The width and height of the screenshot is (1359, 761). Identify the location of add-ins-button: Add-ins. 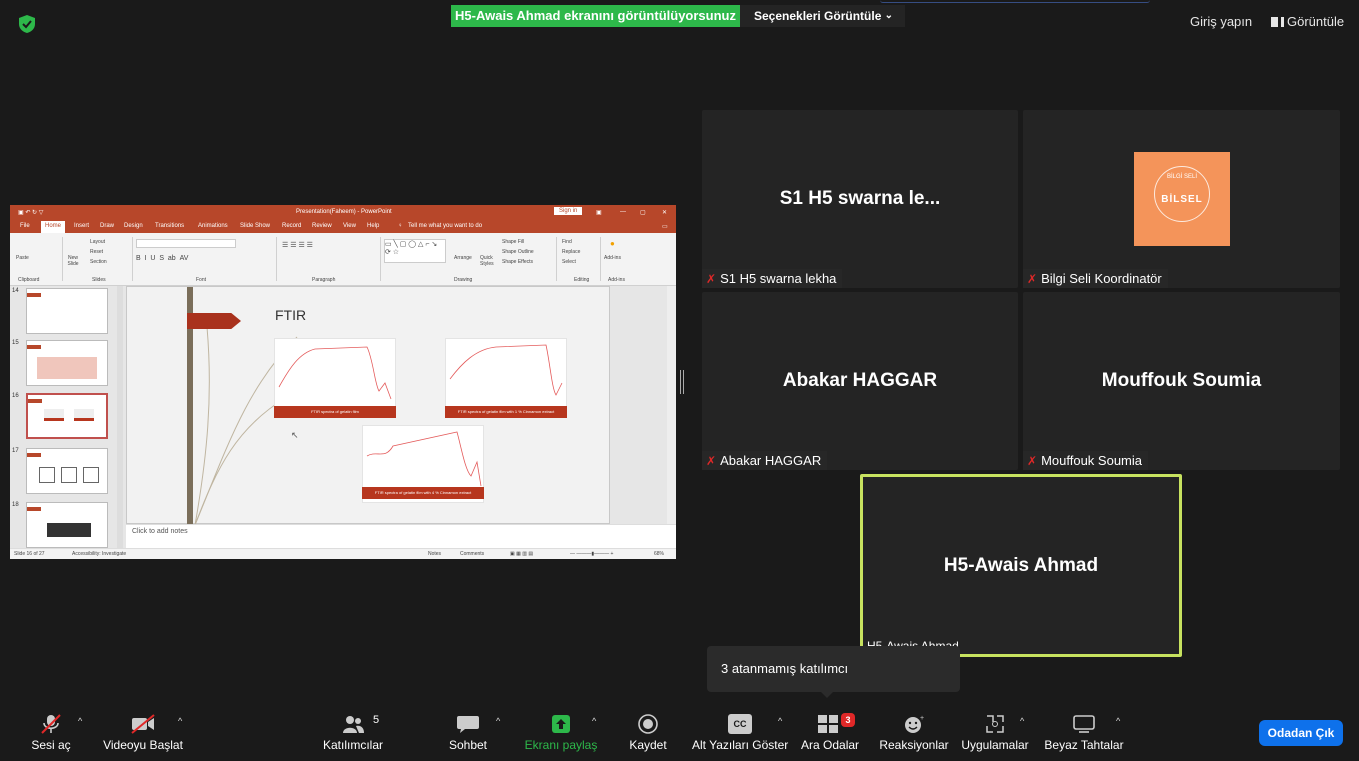
(612, 258).